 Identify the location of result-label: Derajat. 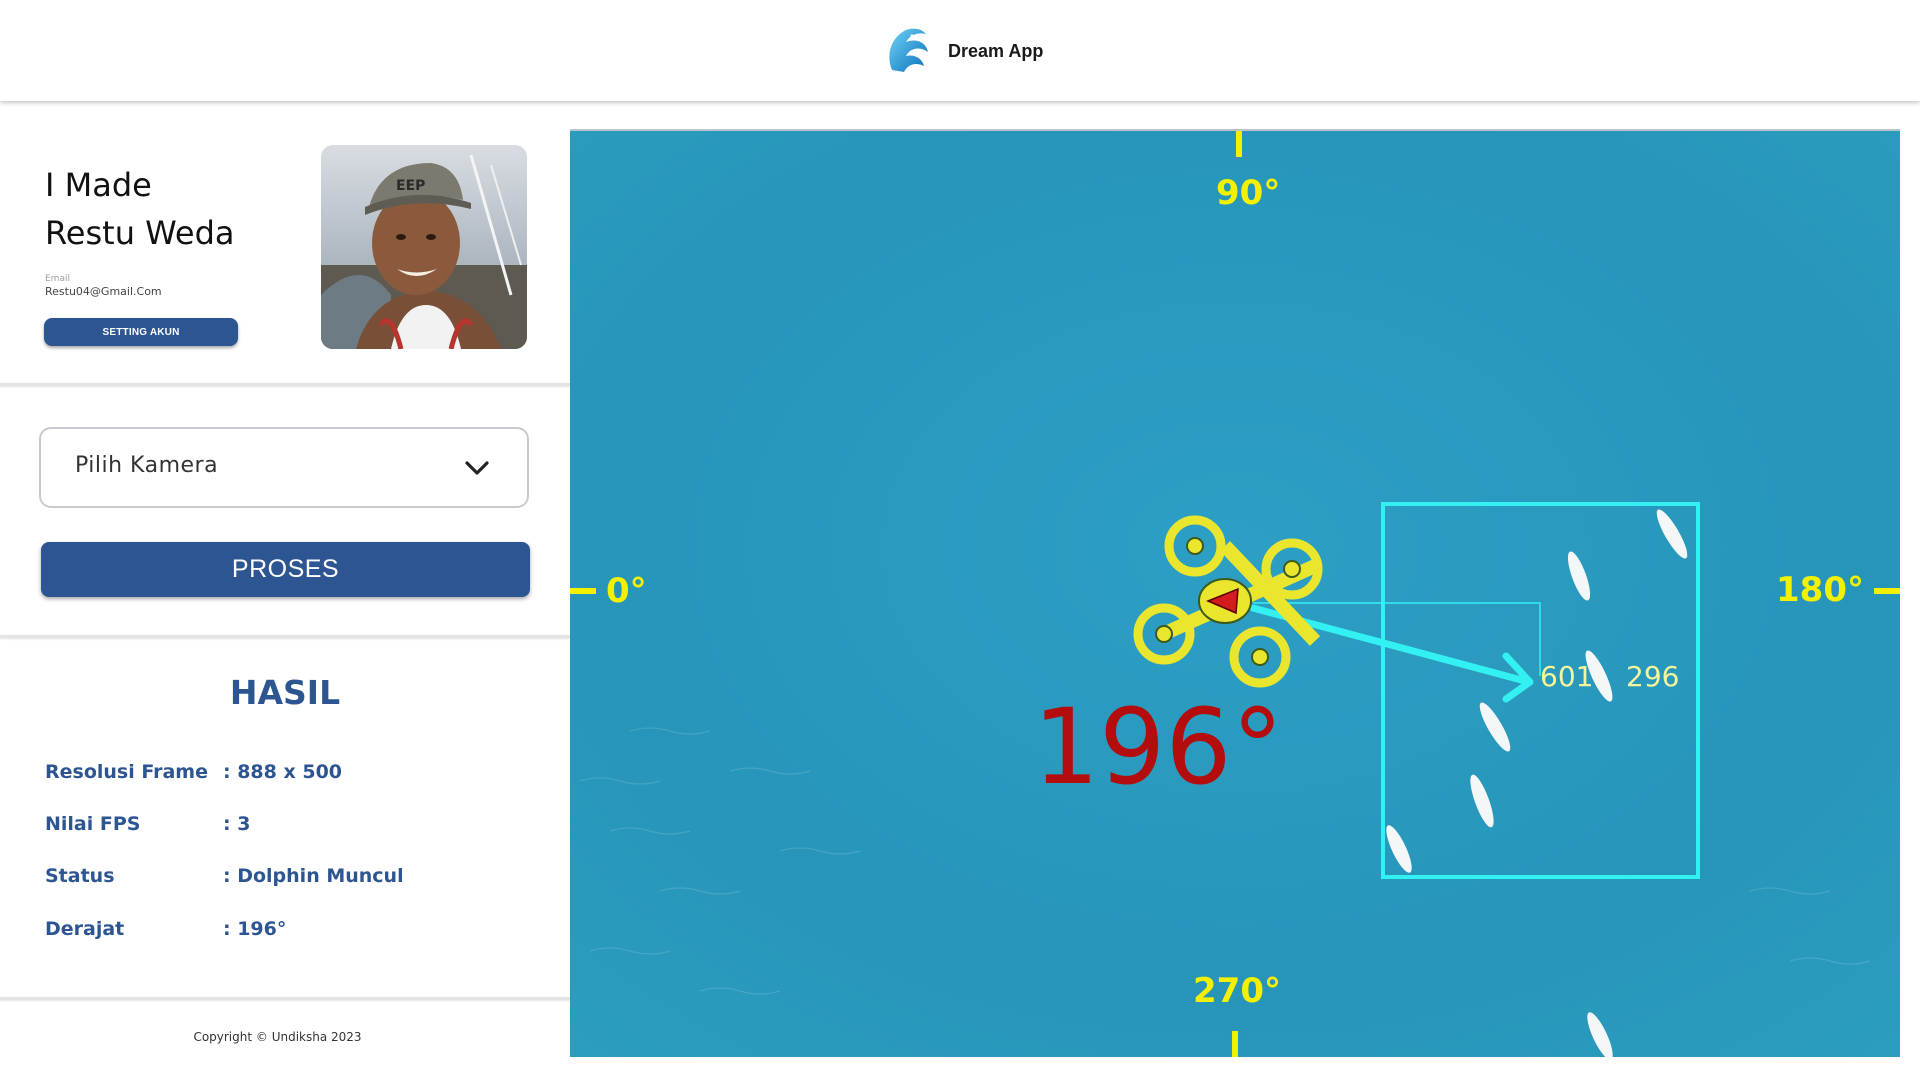
(85, 929).